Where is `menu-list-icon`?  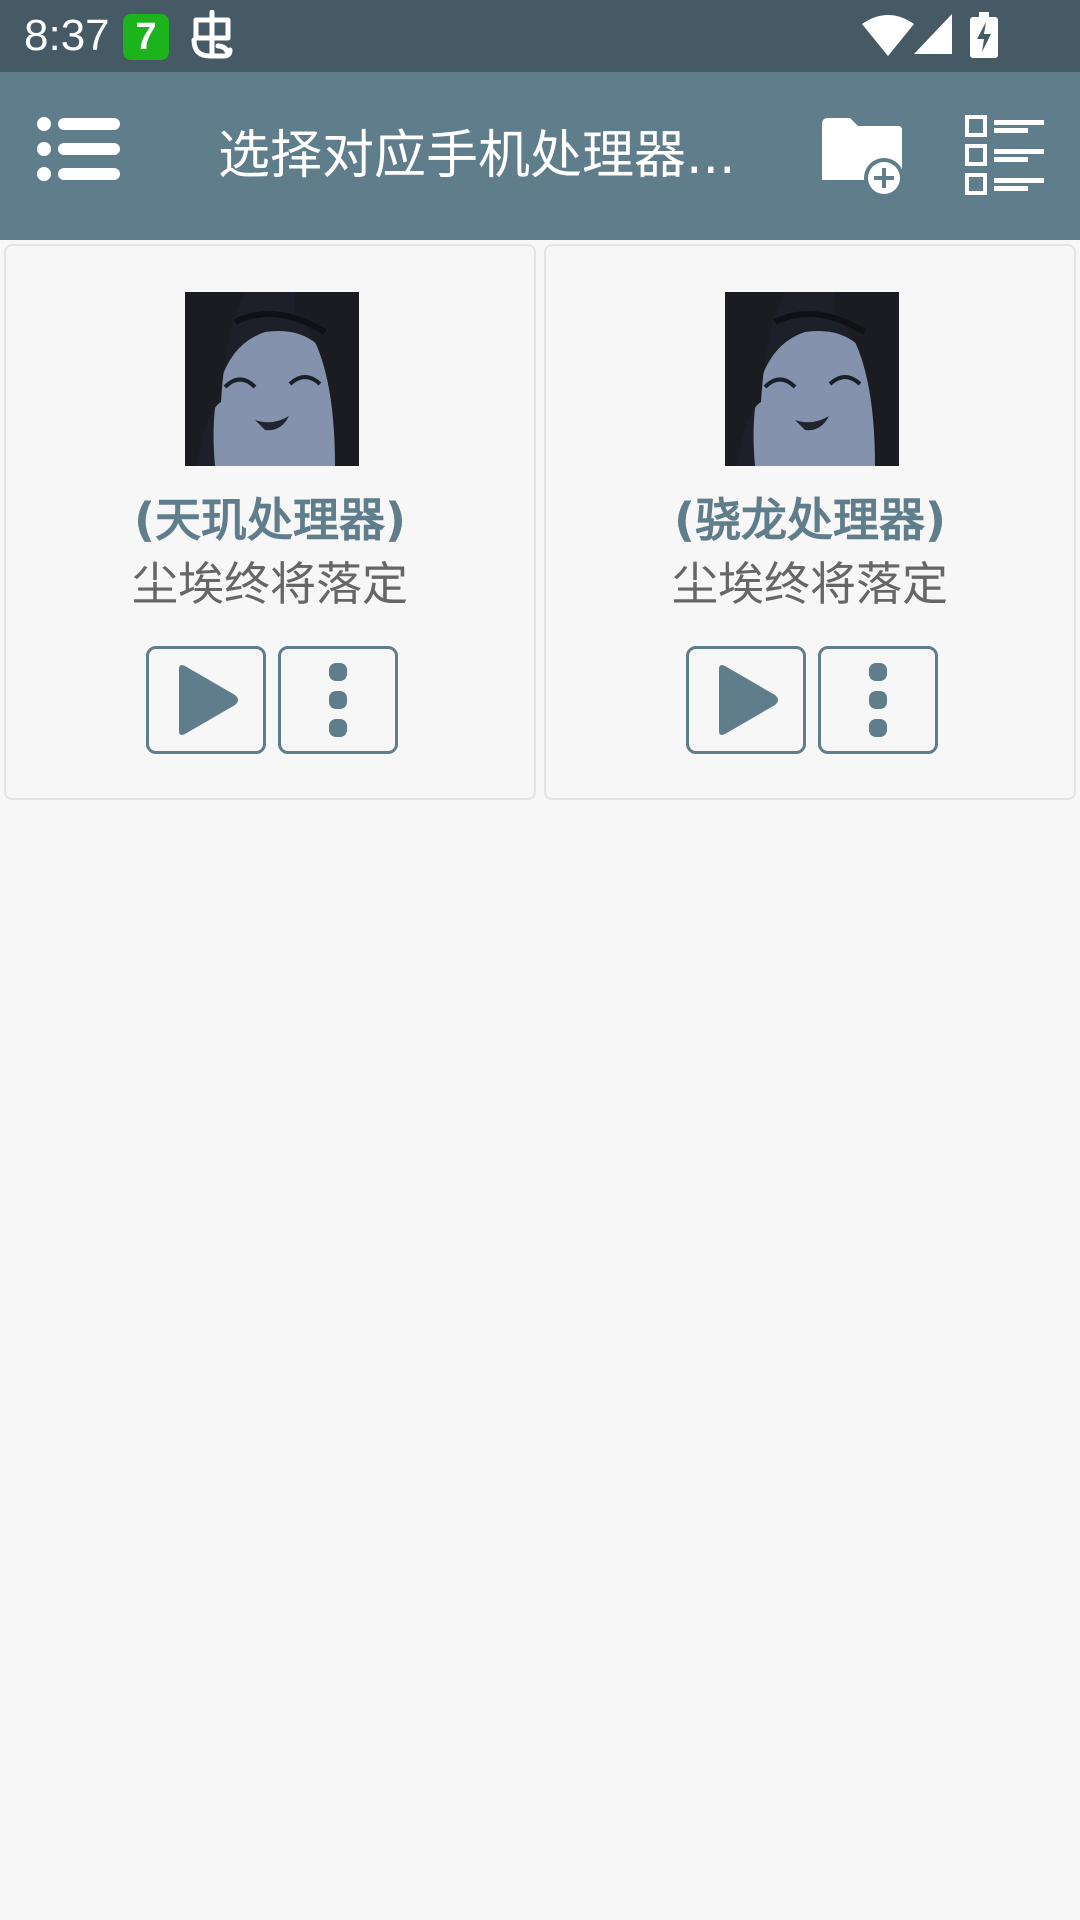 menu-list-icon is located at coordinates (81, 156).